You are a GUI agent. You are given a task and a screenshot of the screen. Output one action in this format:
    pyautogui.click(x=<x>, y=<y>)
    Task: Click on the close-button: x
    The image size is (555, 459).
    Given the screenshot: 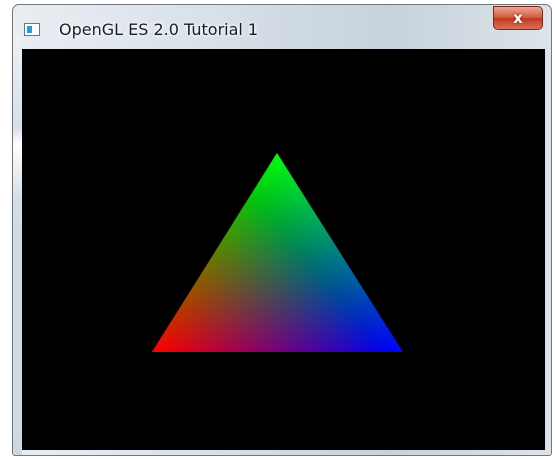 What is the action you would take?
    pyautogui.click(x=518, y=18)
    